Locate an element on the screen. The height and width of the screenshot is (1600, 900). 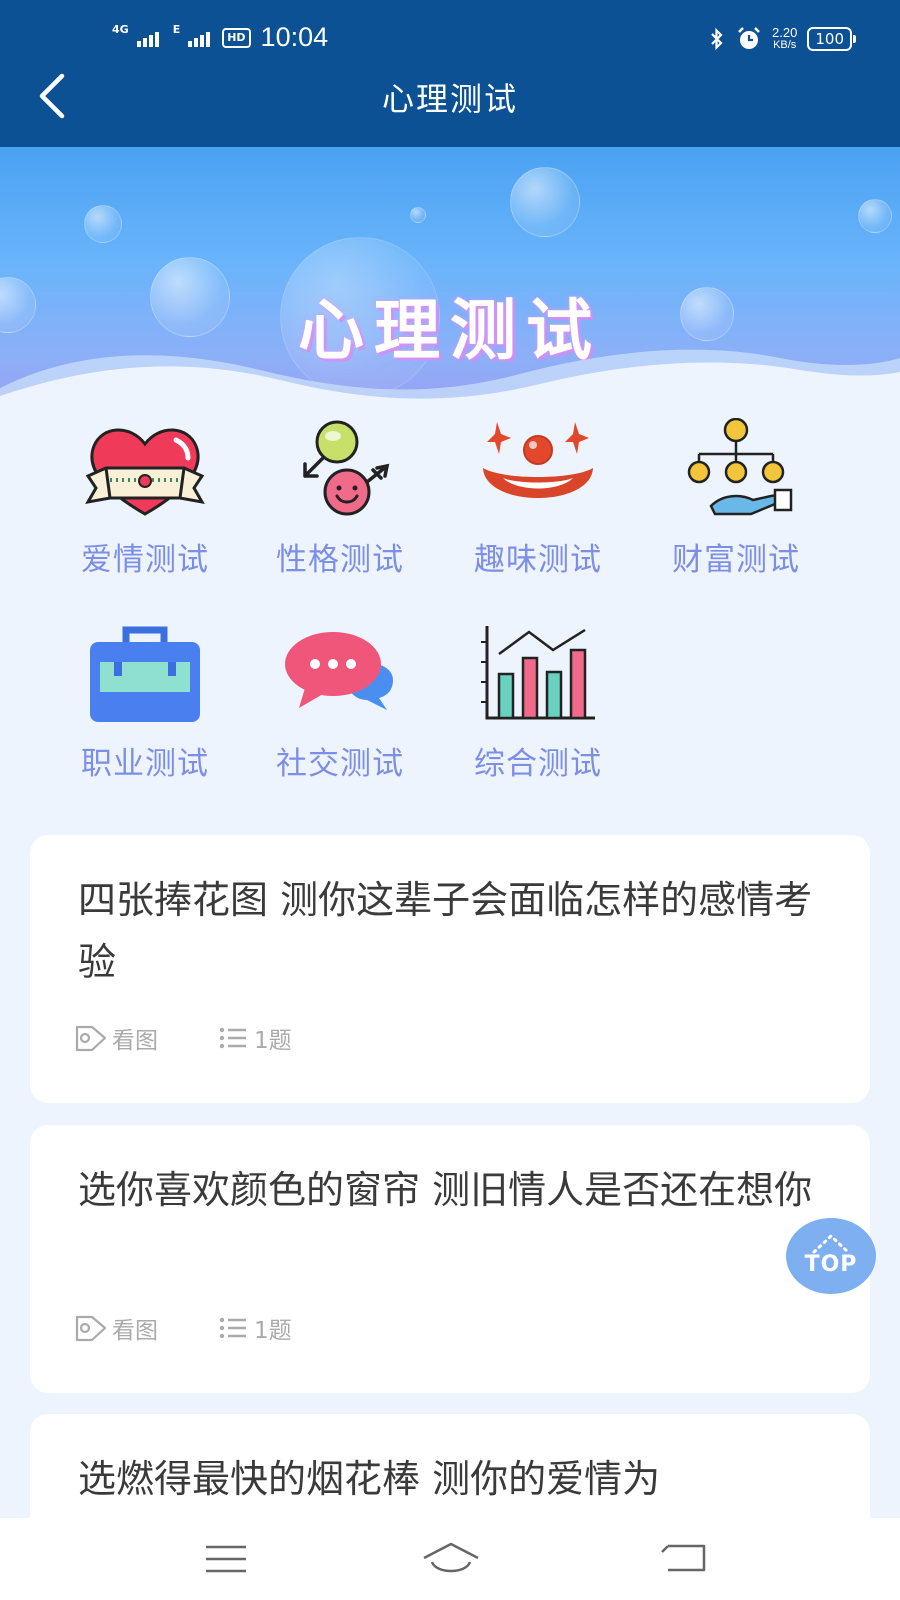
toolbox-icon is located at coordinates (145, 674).